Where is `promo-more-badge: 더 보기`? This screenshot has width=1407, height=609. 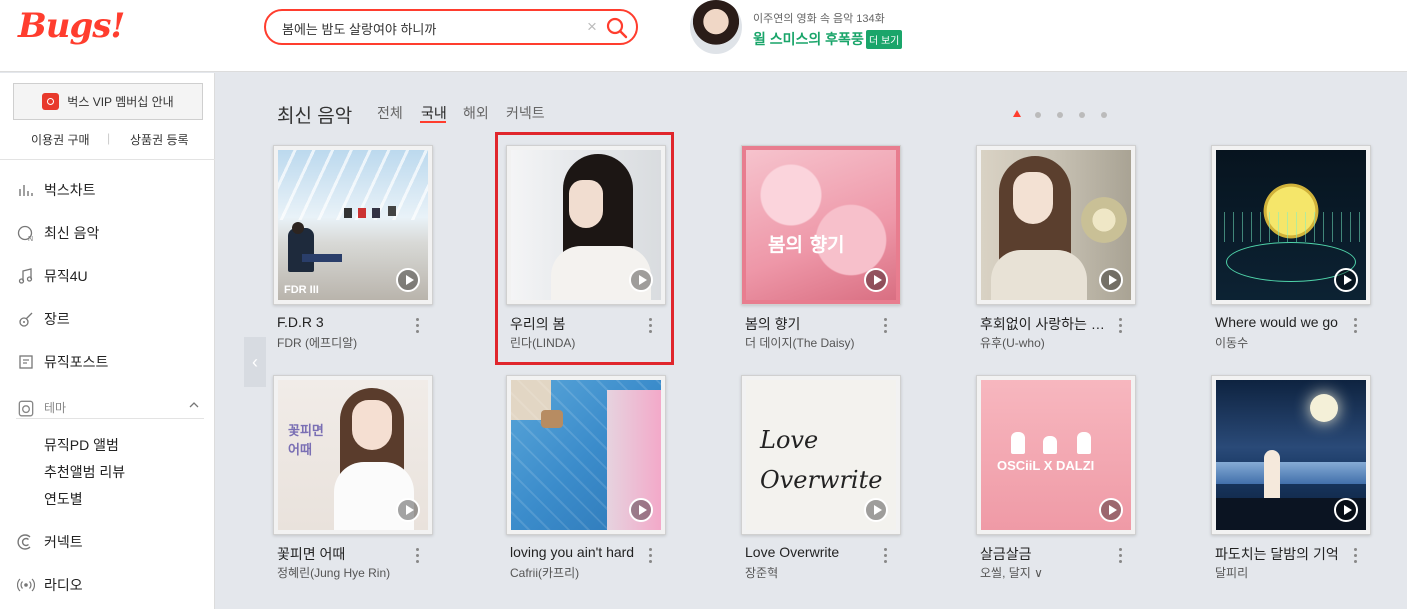 promo-more-badge: 더 보기 is located at coordinates (884, 39).